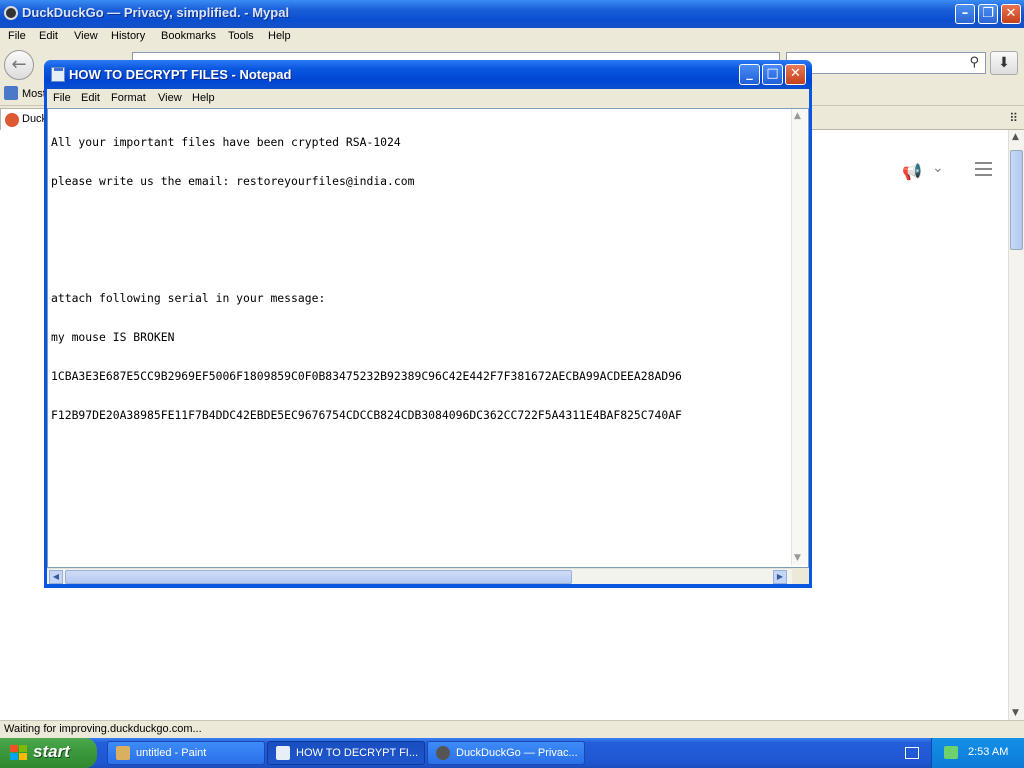 Image resolution: width=1024 pixels, height=768 pixels. Describe the element at coordinates (1013, 118) in the screenshot. I see `grid-icon: ⠿` at that location.